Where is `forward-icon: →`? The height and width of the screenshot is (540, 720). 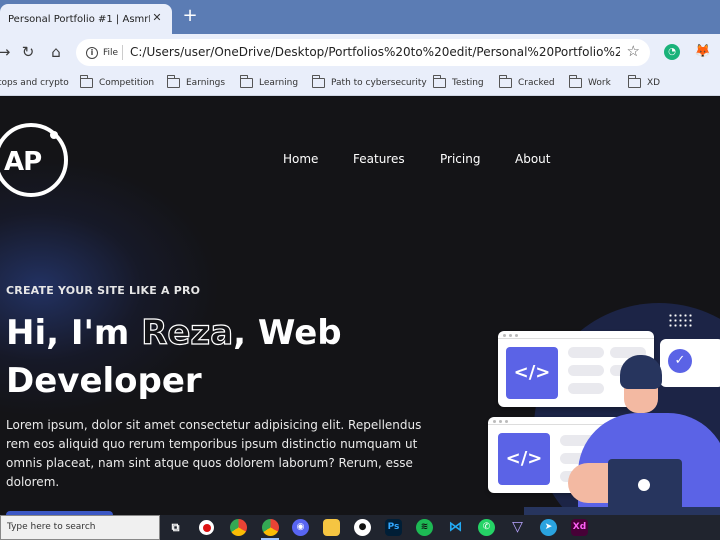
forward-icon: → is located at coordinates (7, 52).